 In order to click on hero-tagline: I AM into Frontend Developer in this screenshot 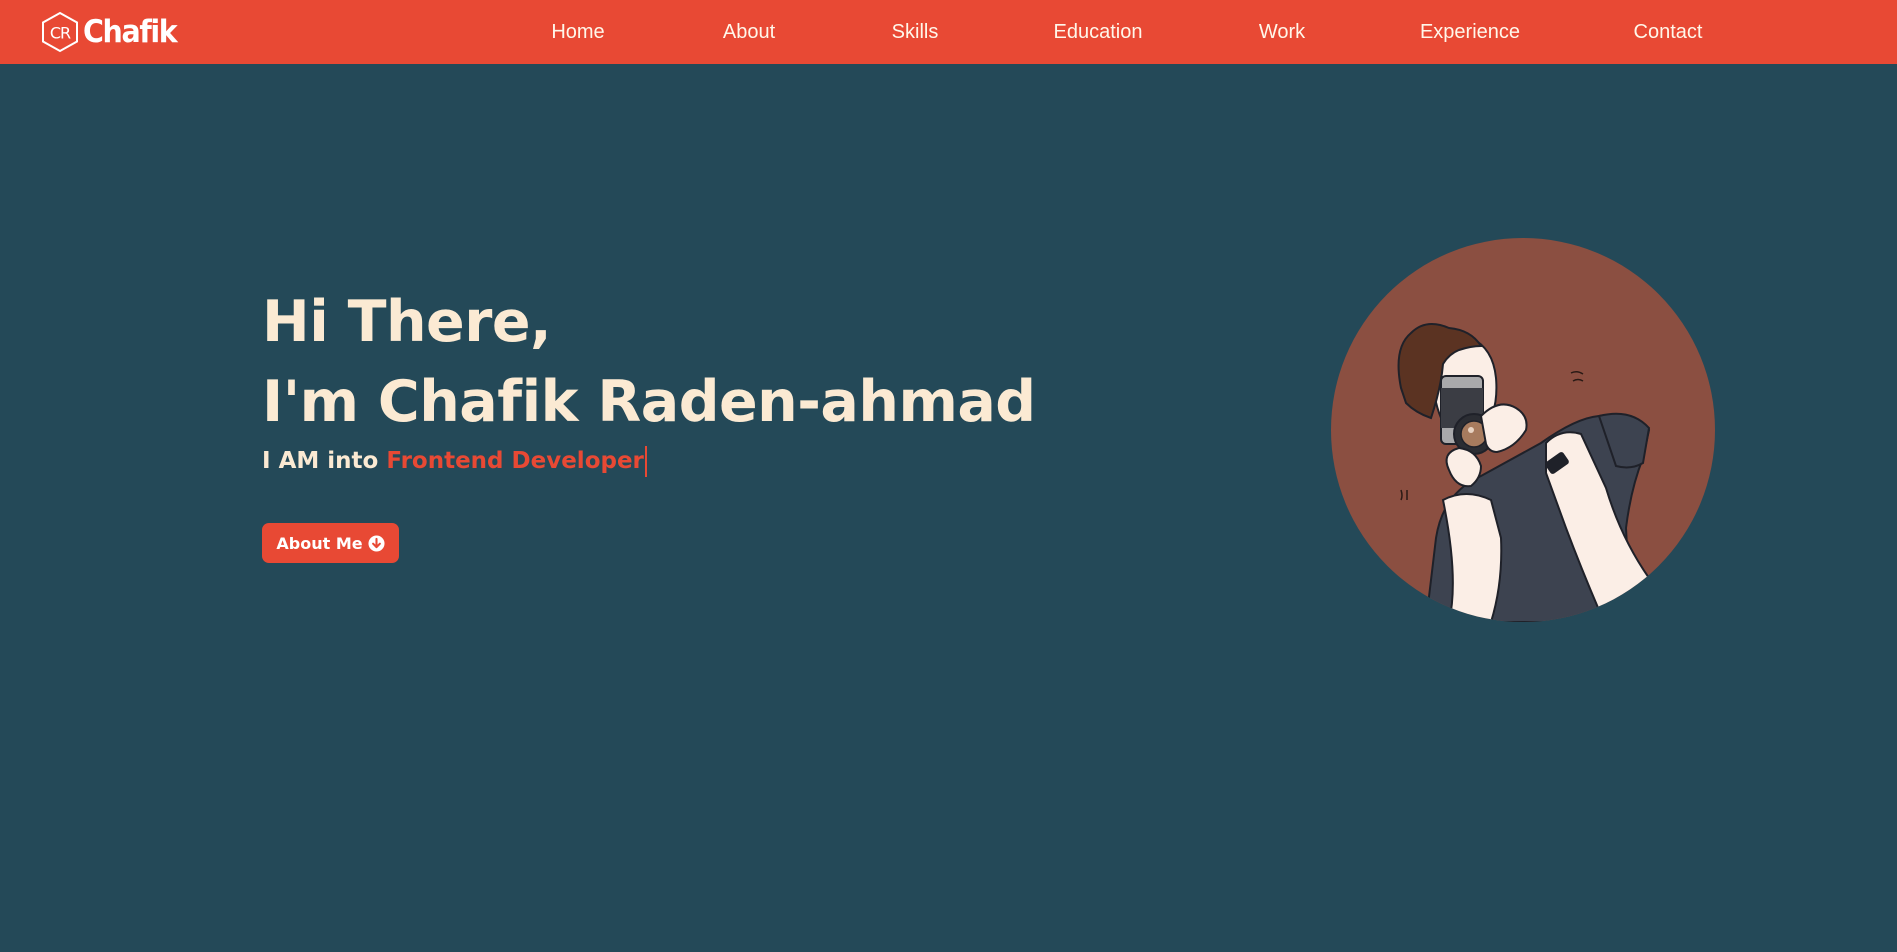, I will do `click(712, 461)`.